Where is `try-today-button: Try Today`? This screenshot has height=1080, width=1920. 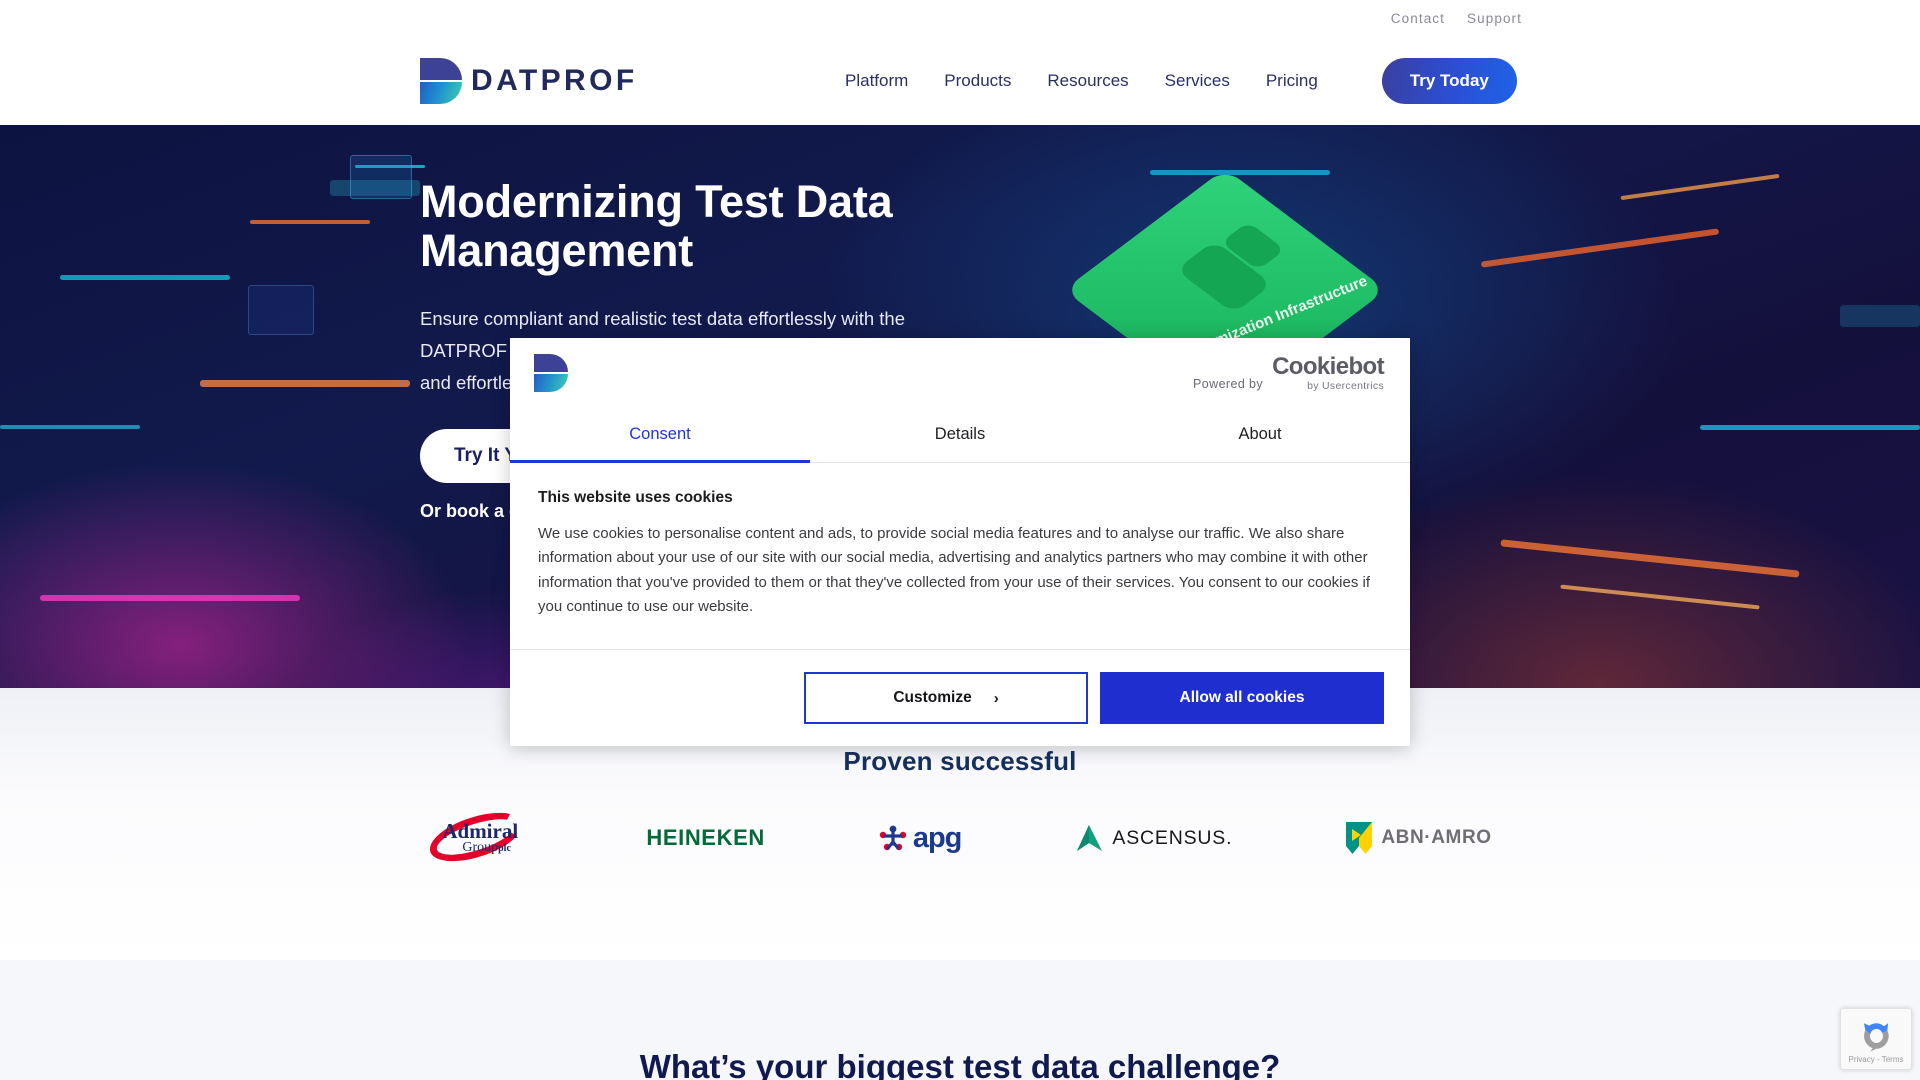 try-today-button: Try Today is located at coordinates (1449, 80).